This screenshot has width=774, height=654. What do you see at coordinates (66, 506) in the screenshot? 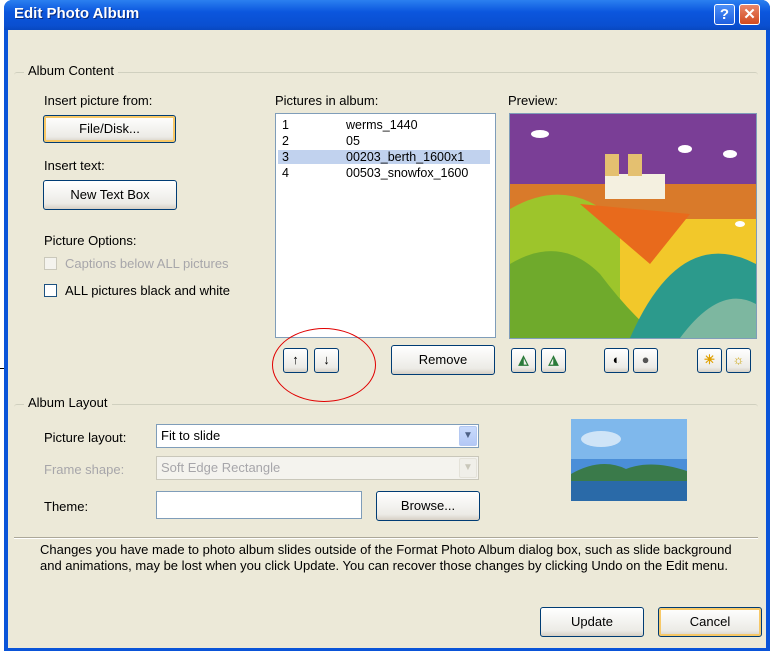
I see `theme-label: Theme:` at bounding box center [66, 506].